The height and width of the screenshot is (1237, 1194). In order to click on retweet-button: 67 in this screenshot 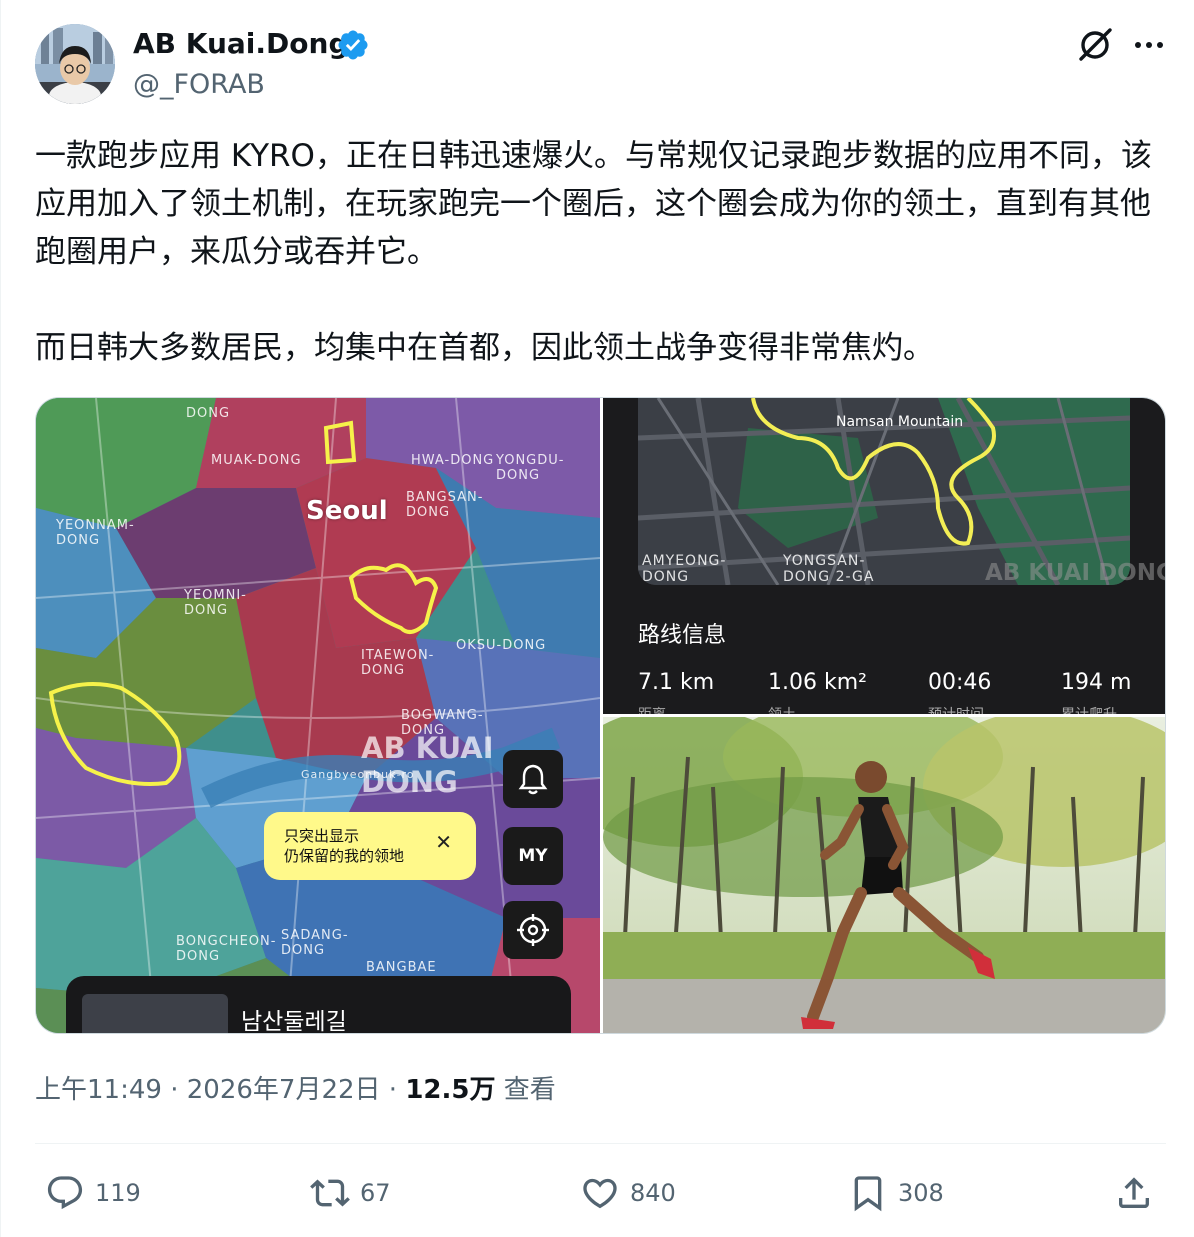, I will do `click(350, 1193)`.